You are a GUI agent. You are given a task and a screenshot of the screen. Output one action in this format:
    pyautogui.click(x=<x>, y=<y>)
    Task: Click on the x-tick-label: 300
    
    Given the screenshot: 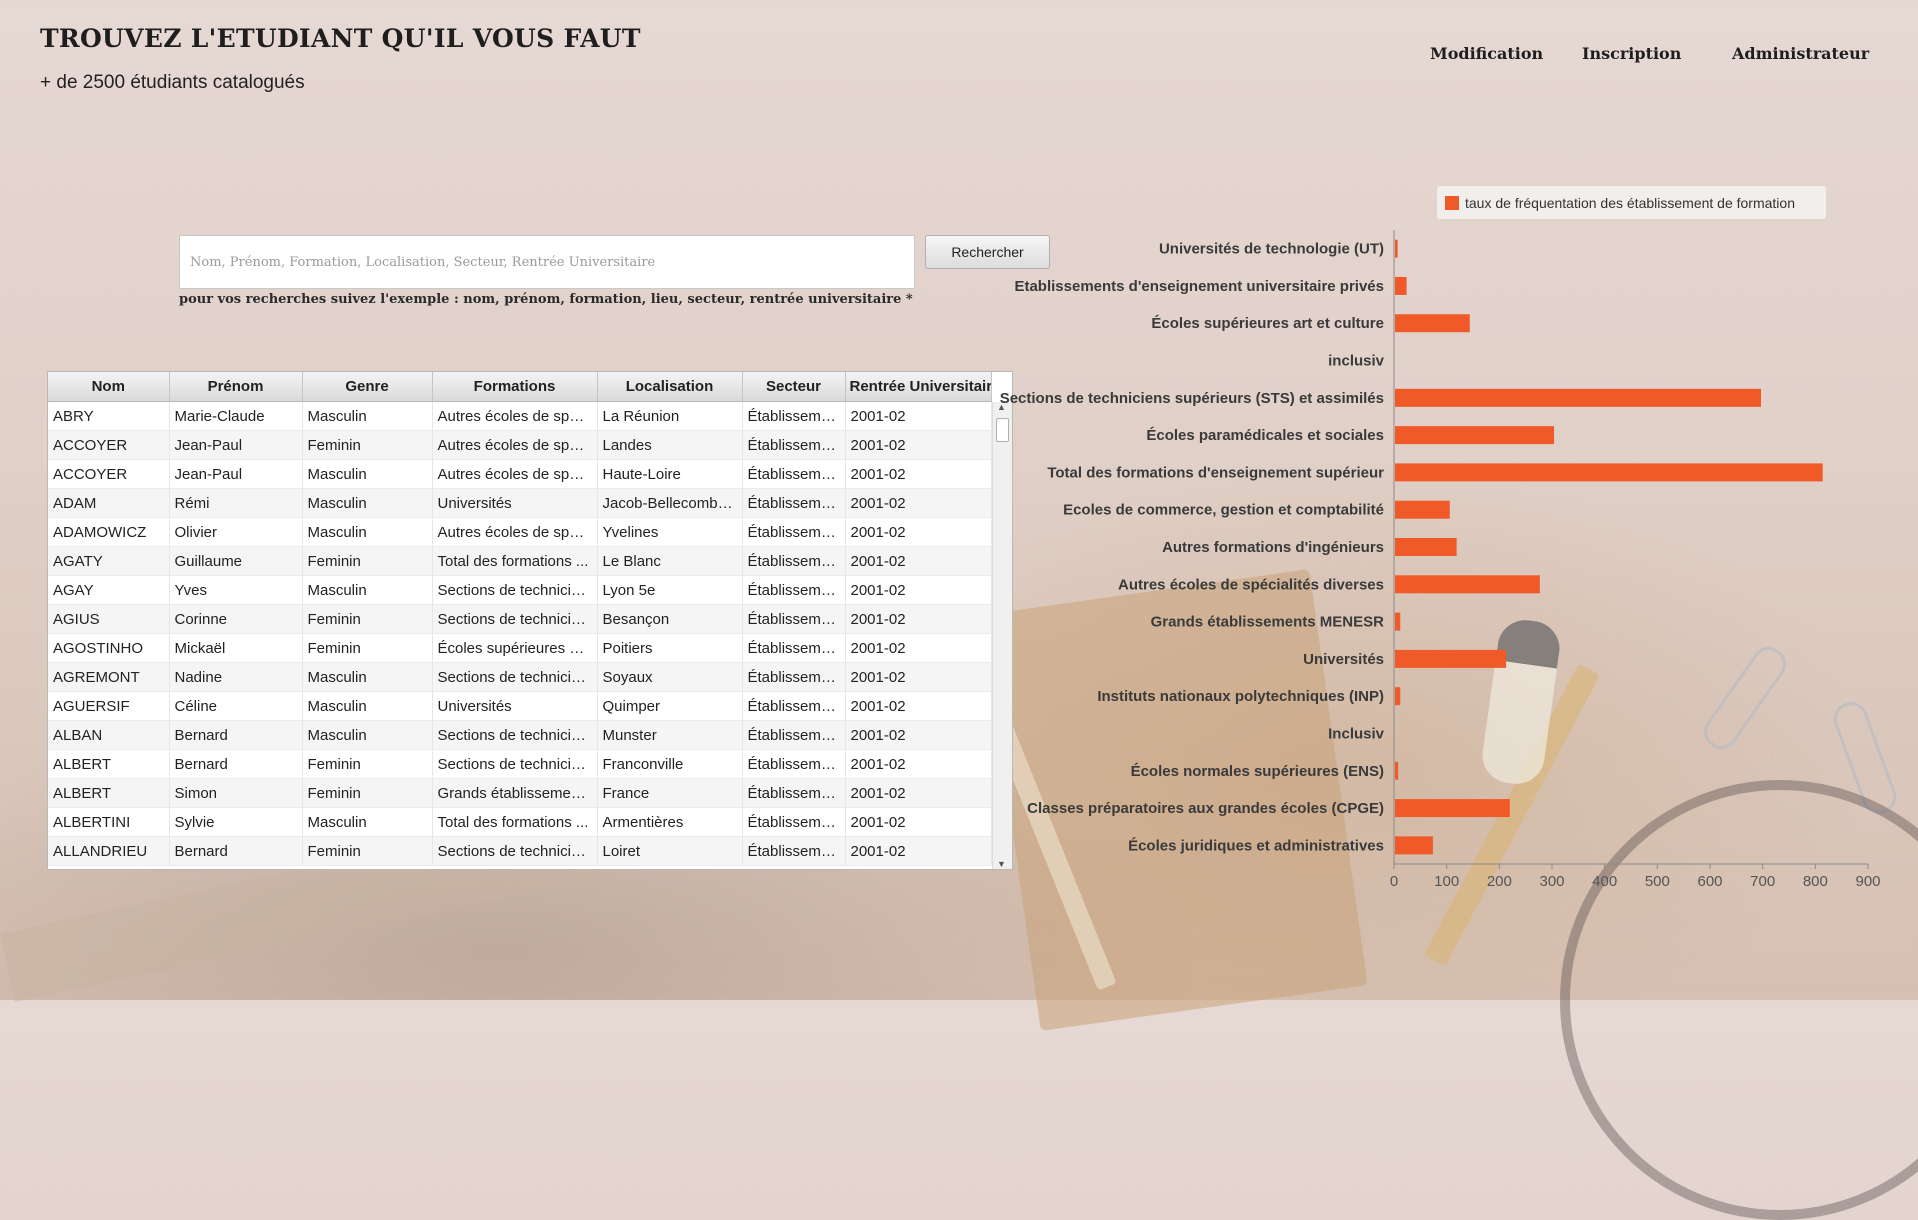 What is the action you would take?
    pyautogui.click(x=1551, y=881)
    